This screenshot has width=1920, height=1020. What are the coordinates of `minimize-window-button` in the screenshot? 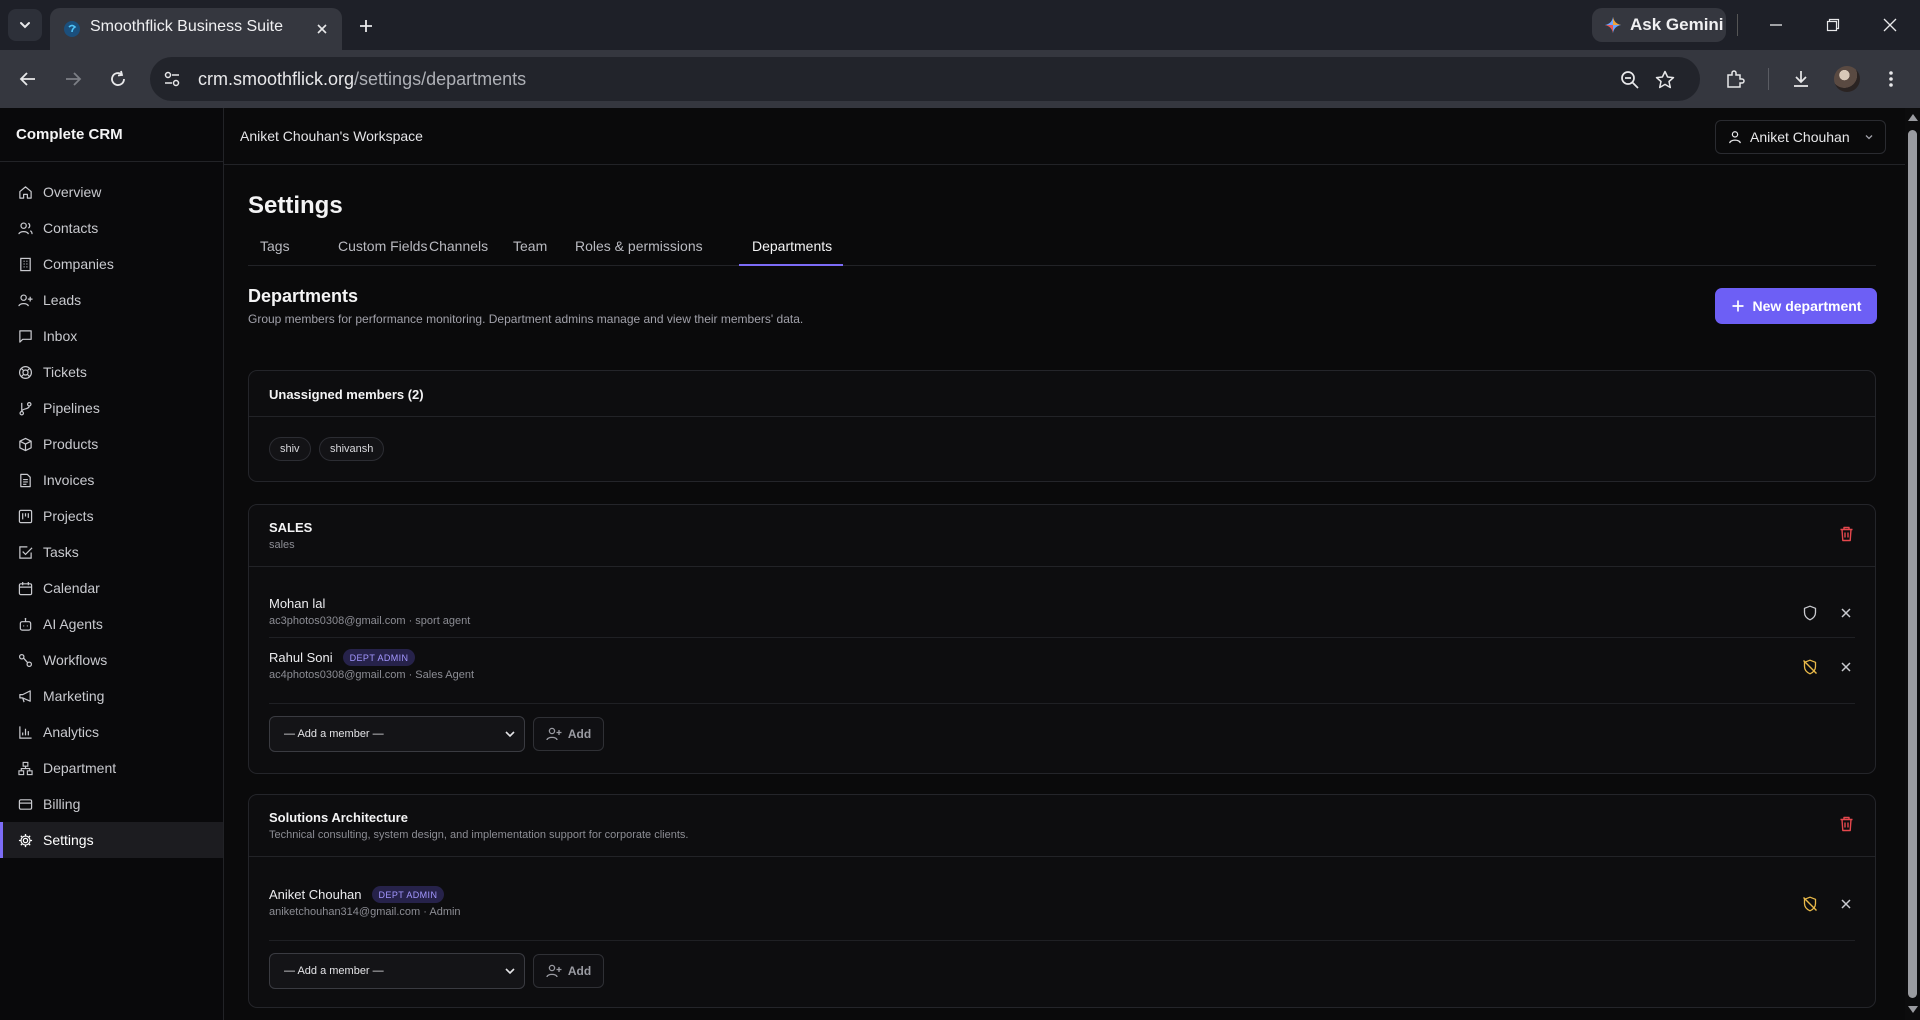 It's located at (1776, 25).